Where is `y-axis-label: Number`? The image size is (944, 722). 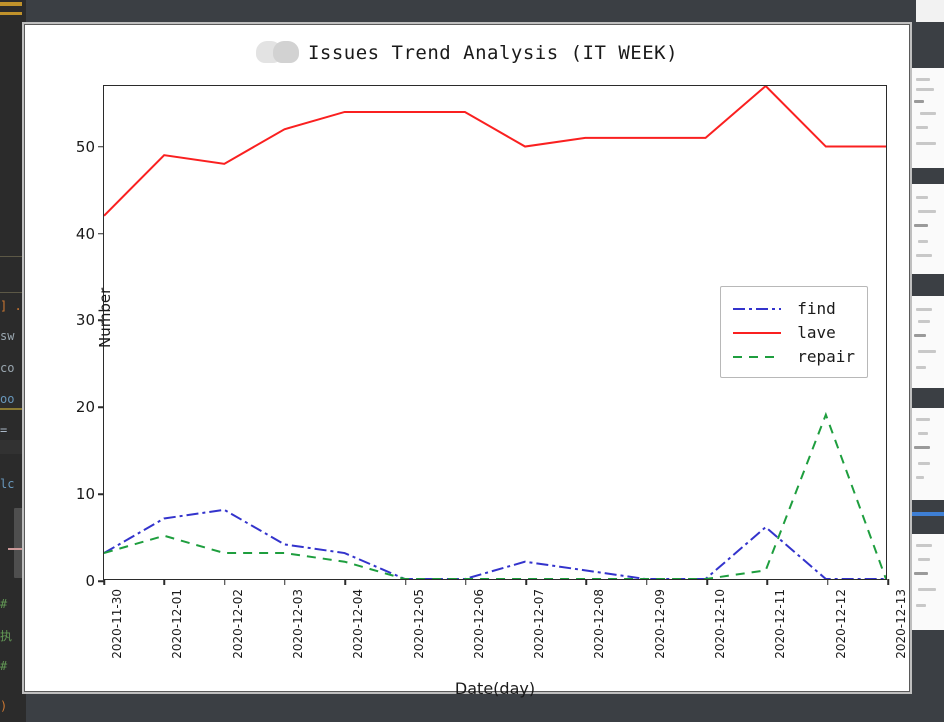
y-axis-label: Number is located at coordinates (105, 317).